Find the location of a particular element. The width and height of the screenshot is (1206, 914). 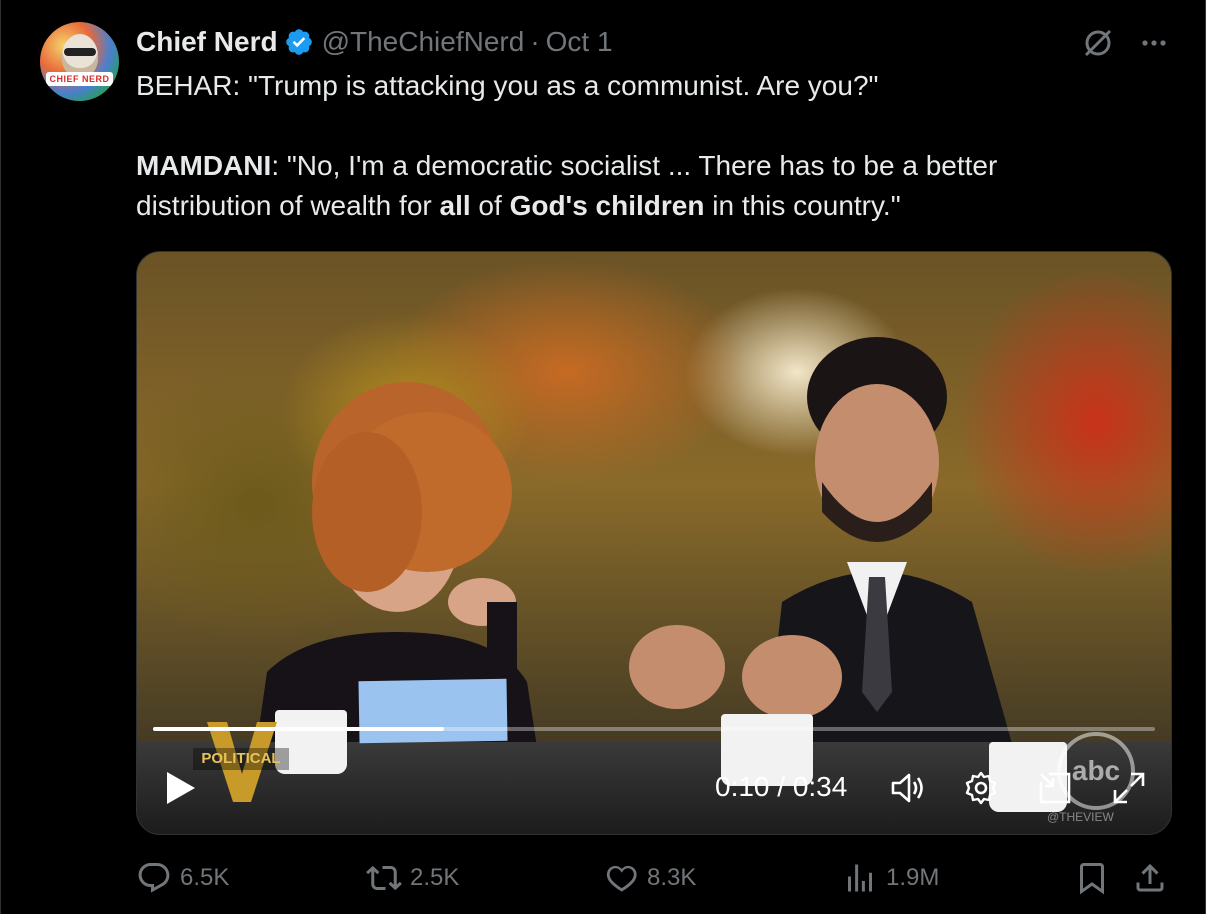

author-handle: @TheChiefNerd is located at coordinates (423, 42).